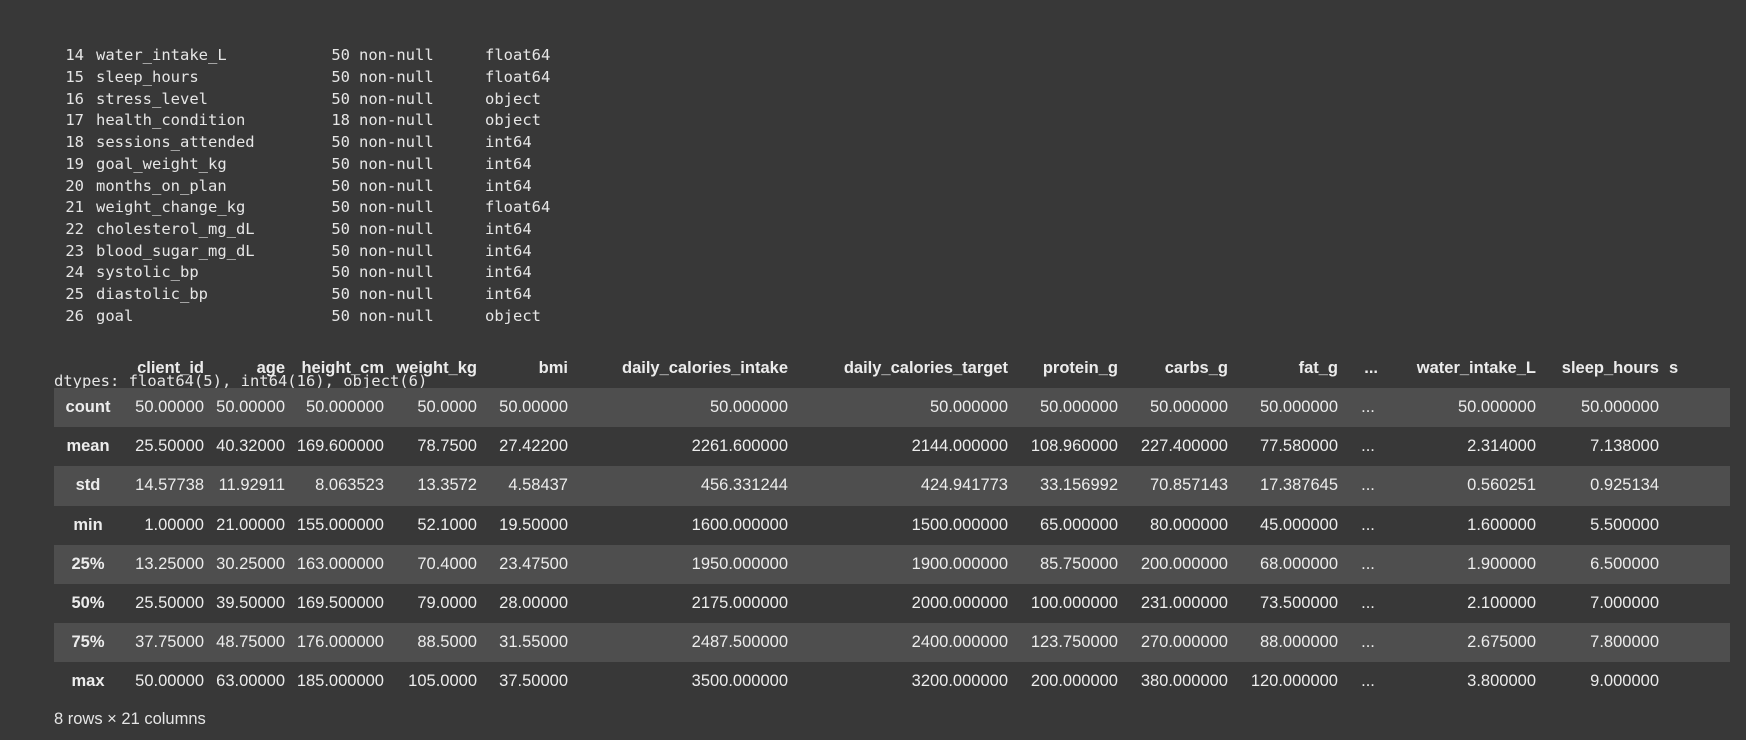  I want to click on table-cell: 63.00000, so click(250, 681).